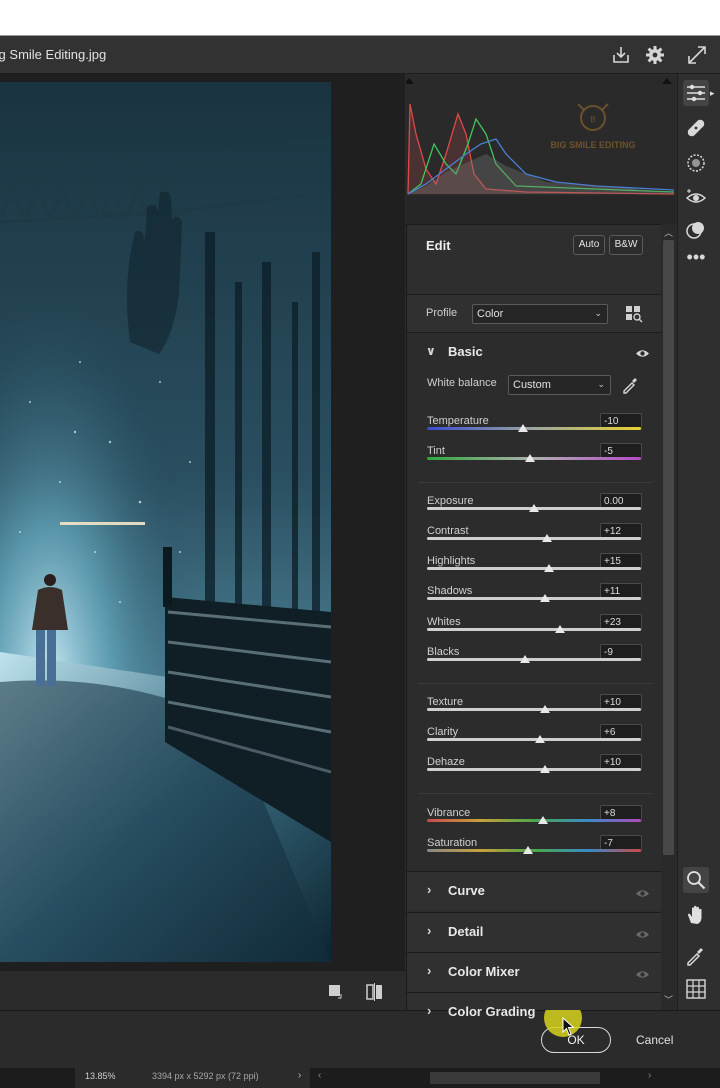 This screenshot has height=1088, width=720. I want to click on color-mixer-visibility-eye-icon, so click(642, 976).